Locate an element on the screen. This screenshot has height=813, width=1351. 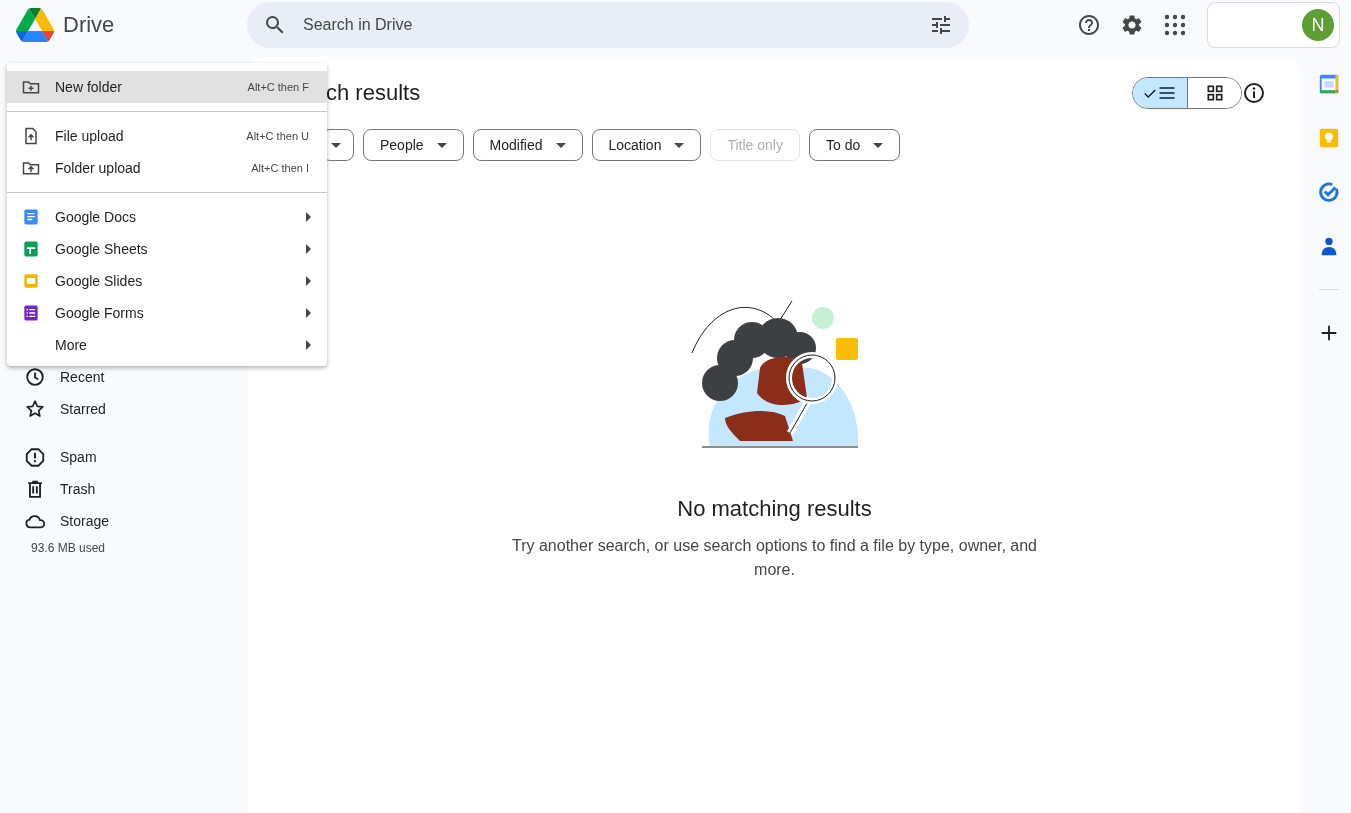
document-icon is located at coordinates (31, 217).